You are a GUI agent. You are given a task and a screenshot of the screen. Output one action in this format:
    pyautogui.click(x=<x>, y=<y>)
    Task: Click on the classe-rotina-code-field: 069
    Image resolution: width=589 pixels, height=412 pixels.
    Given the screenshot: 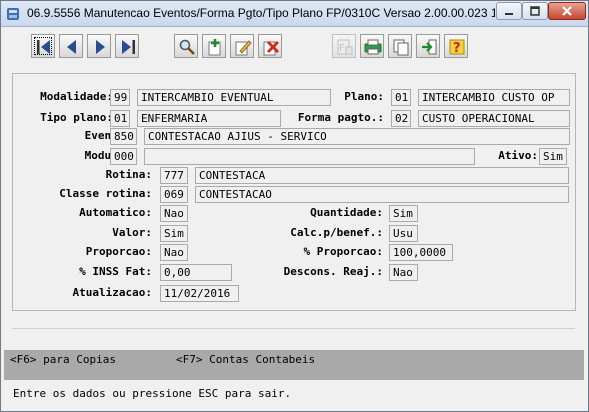 What is the action you would take?
    pyautogui.click(x=174, y=194)
    